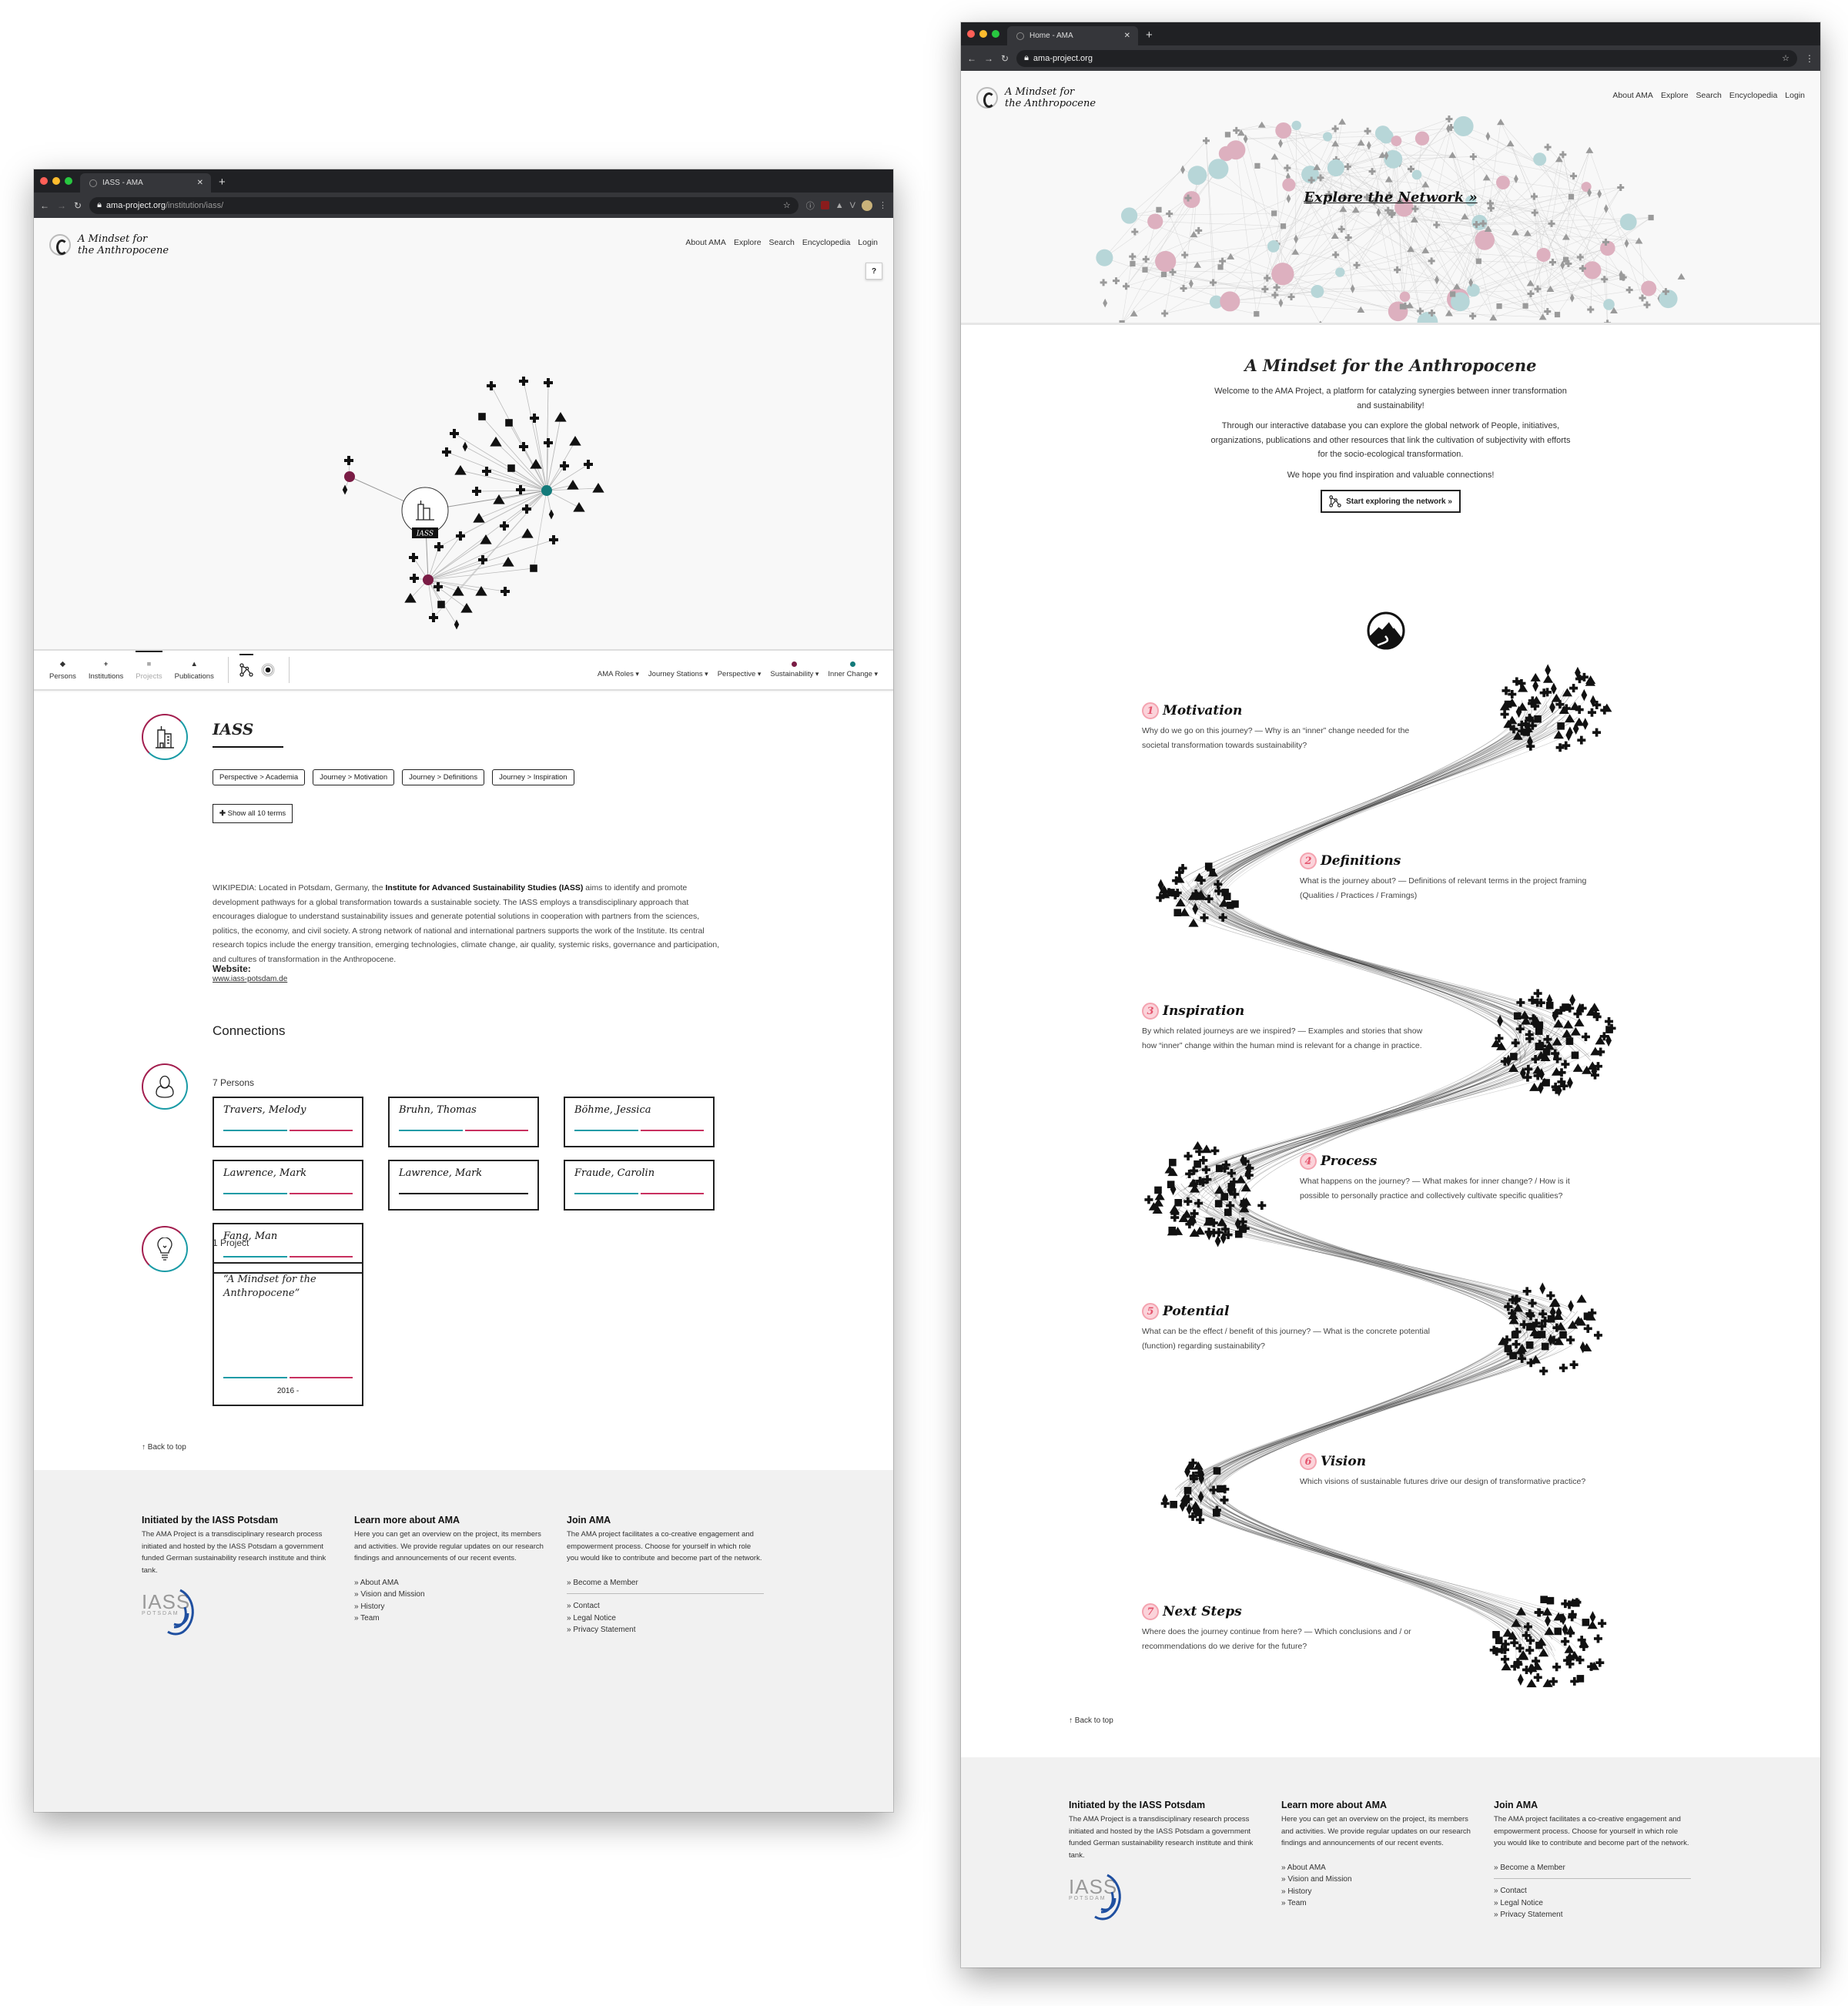 This screenshot has width=1848, height=2006. I want to click on person-name: Lawrence, Mark, so click(441, 1173).